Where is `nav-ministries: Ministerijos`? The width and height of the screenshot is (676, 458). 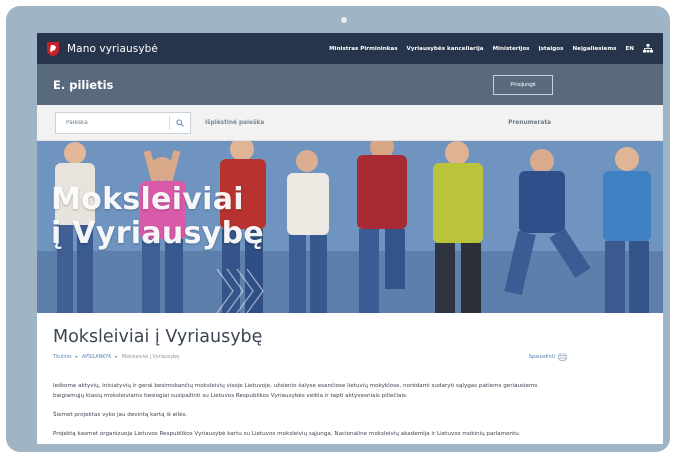
nav-ministries: Ministerijos is located at coordinates (511, 49).